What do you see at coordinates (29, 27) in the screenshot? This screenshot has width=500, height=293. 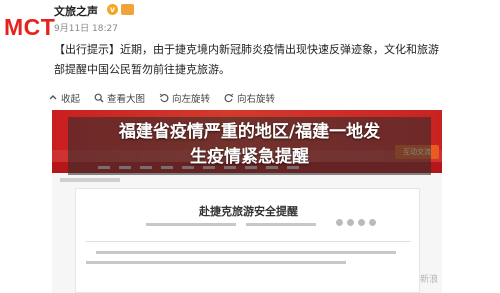 I see `account-logo: MCT` at bounding box center [29, 27].